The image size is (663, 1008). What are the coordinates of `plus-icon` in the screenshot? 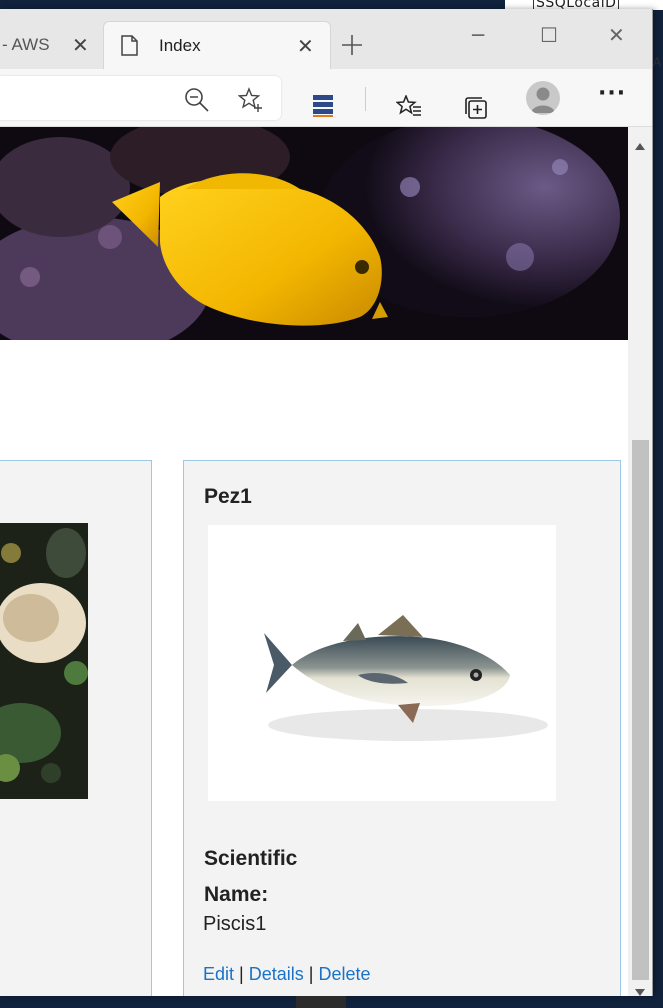 It's located at (352, 45).